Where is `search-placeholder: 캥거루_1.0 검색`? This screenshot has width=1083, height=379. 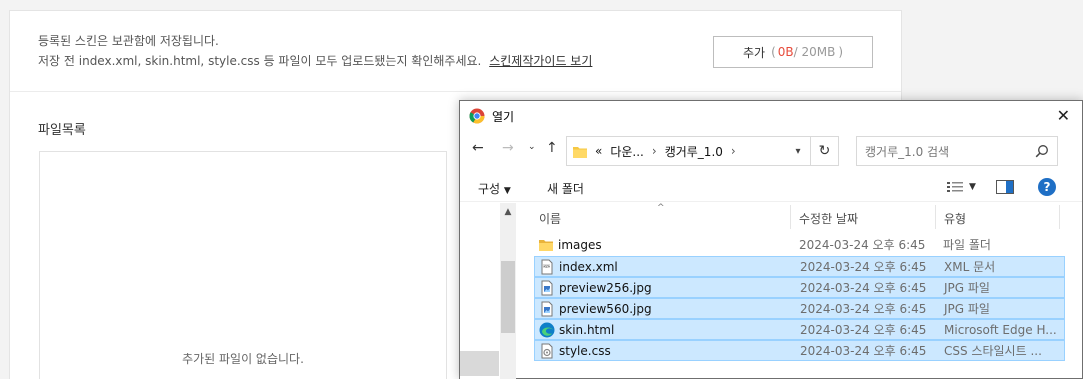 search-placeholder: 캥거루_1.0 검색 is located at coordinates (907, 151).